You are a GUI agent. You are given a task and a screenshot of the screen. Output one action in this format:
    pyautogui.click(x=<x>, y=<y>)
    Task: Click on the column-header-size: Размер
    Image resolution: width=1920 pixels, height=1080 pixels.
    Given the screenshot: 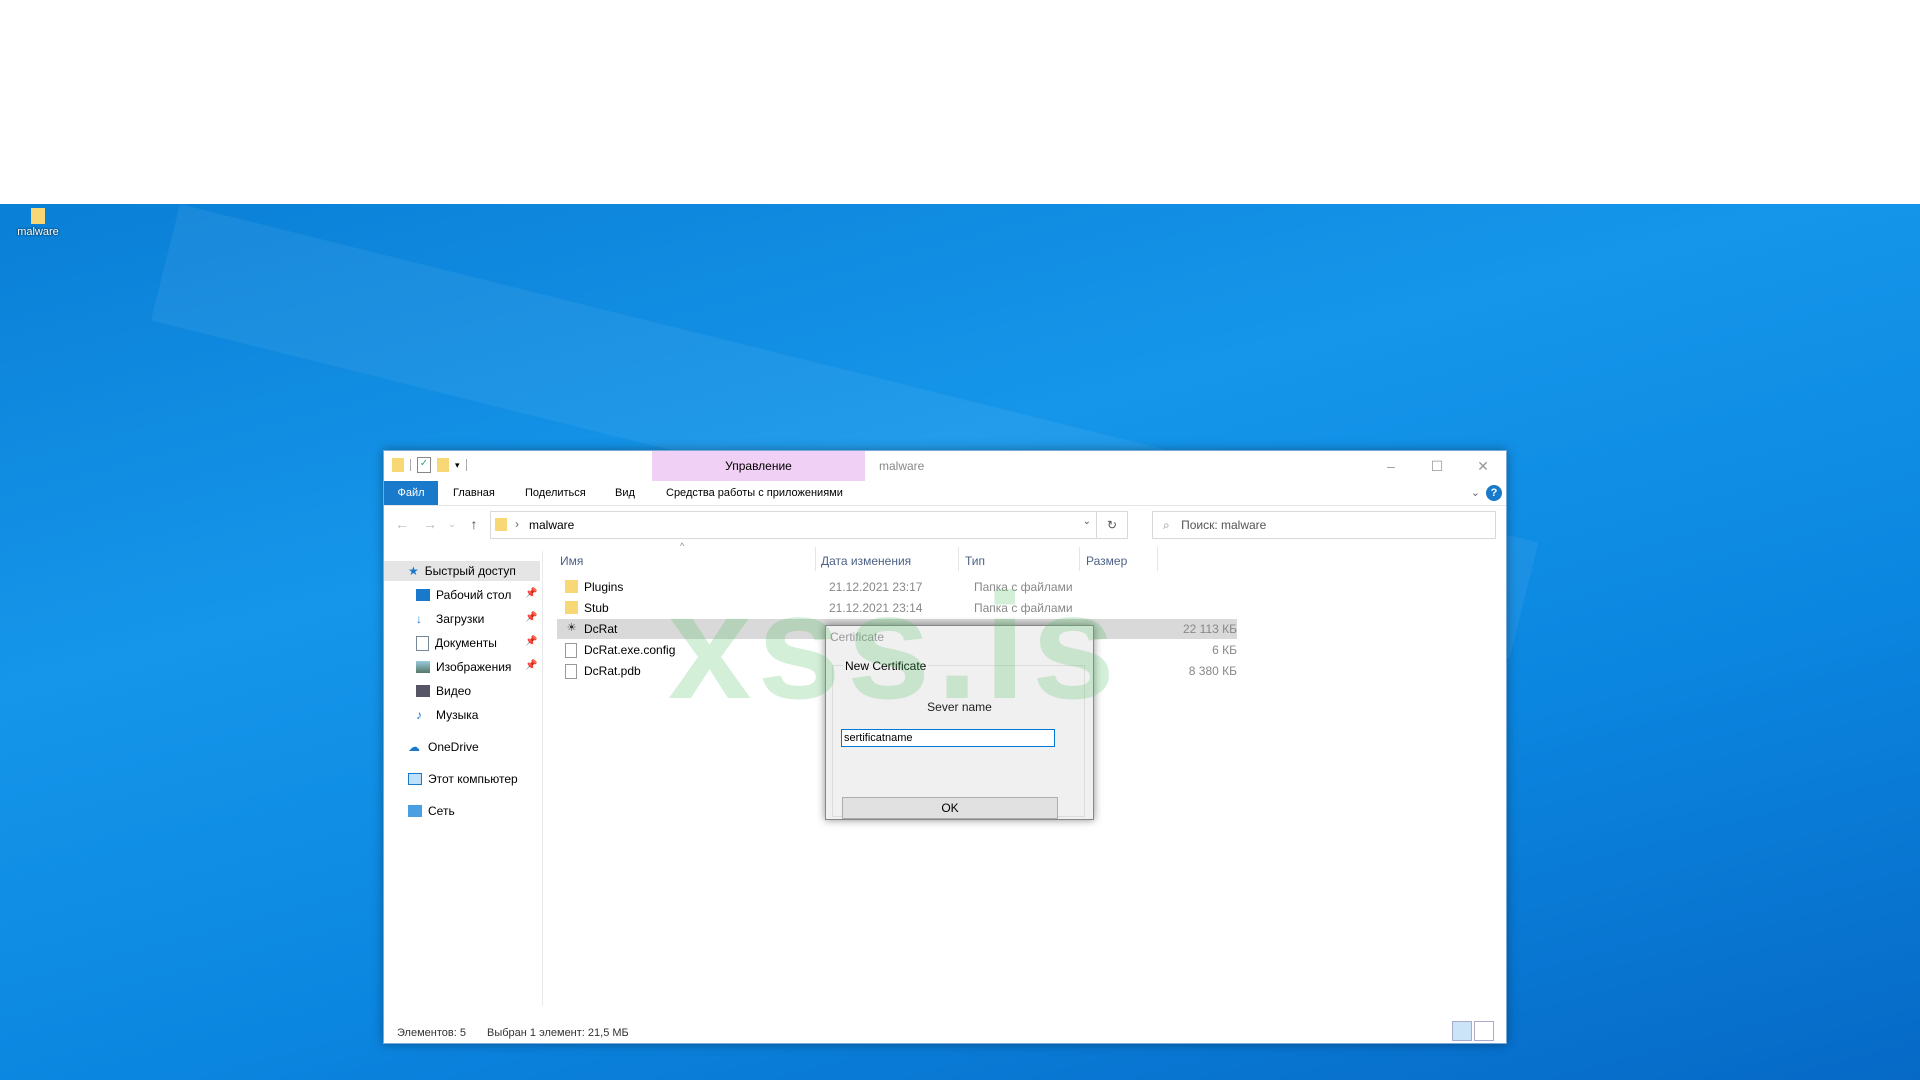 What is the action you would take?
    pyautogui.click(x=1106, y=561)
    